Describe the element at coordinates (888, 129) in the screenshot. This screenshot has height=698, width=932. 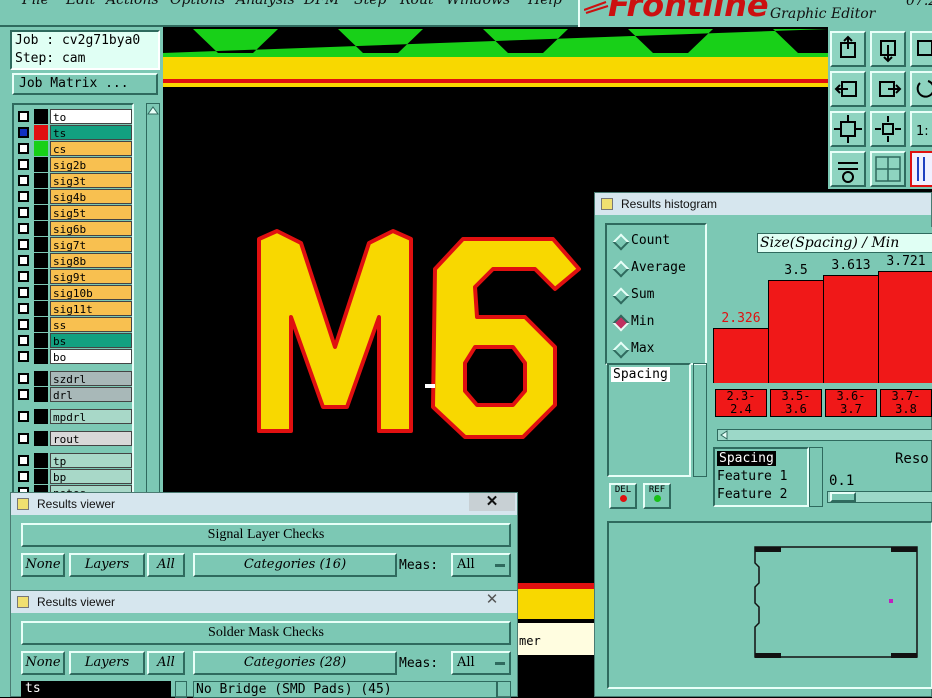
I see `shrink-tool-icon` at that location.